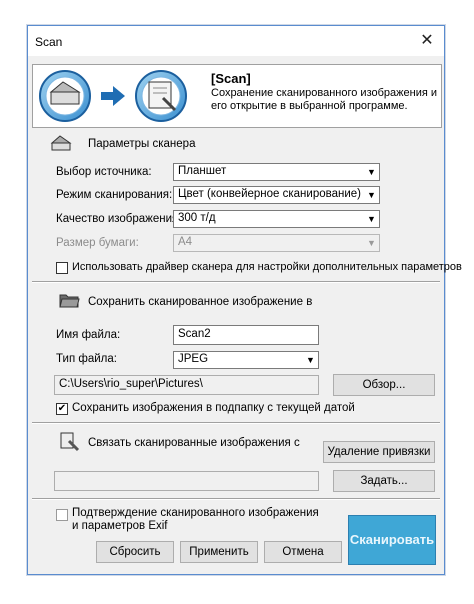  Describe the element at coordinates (70, 442) in the screenshot. I see `link-app-icon` at that location.